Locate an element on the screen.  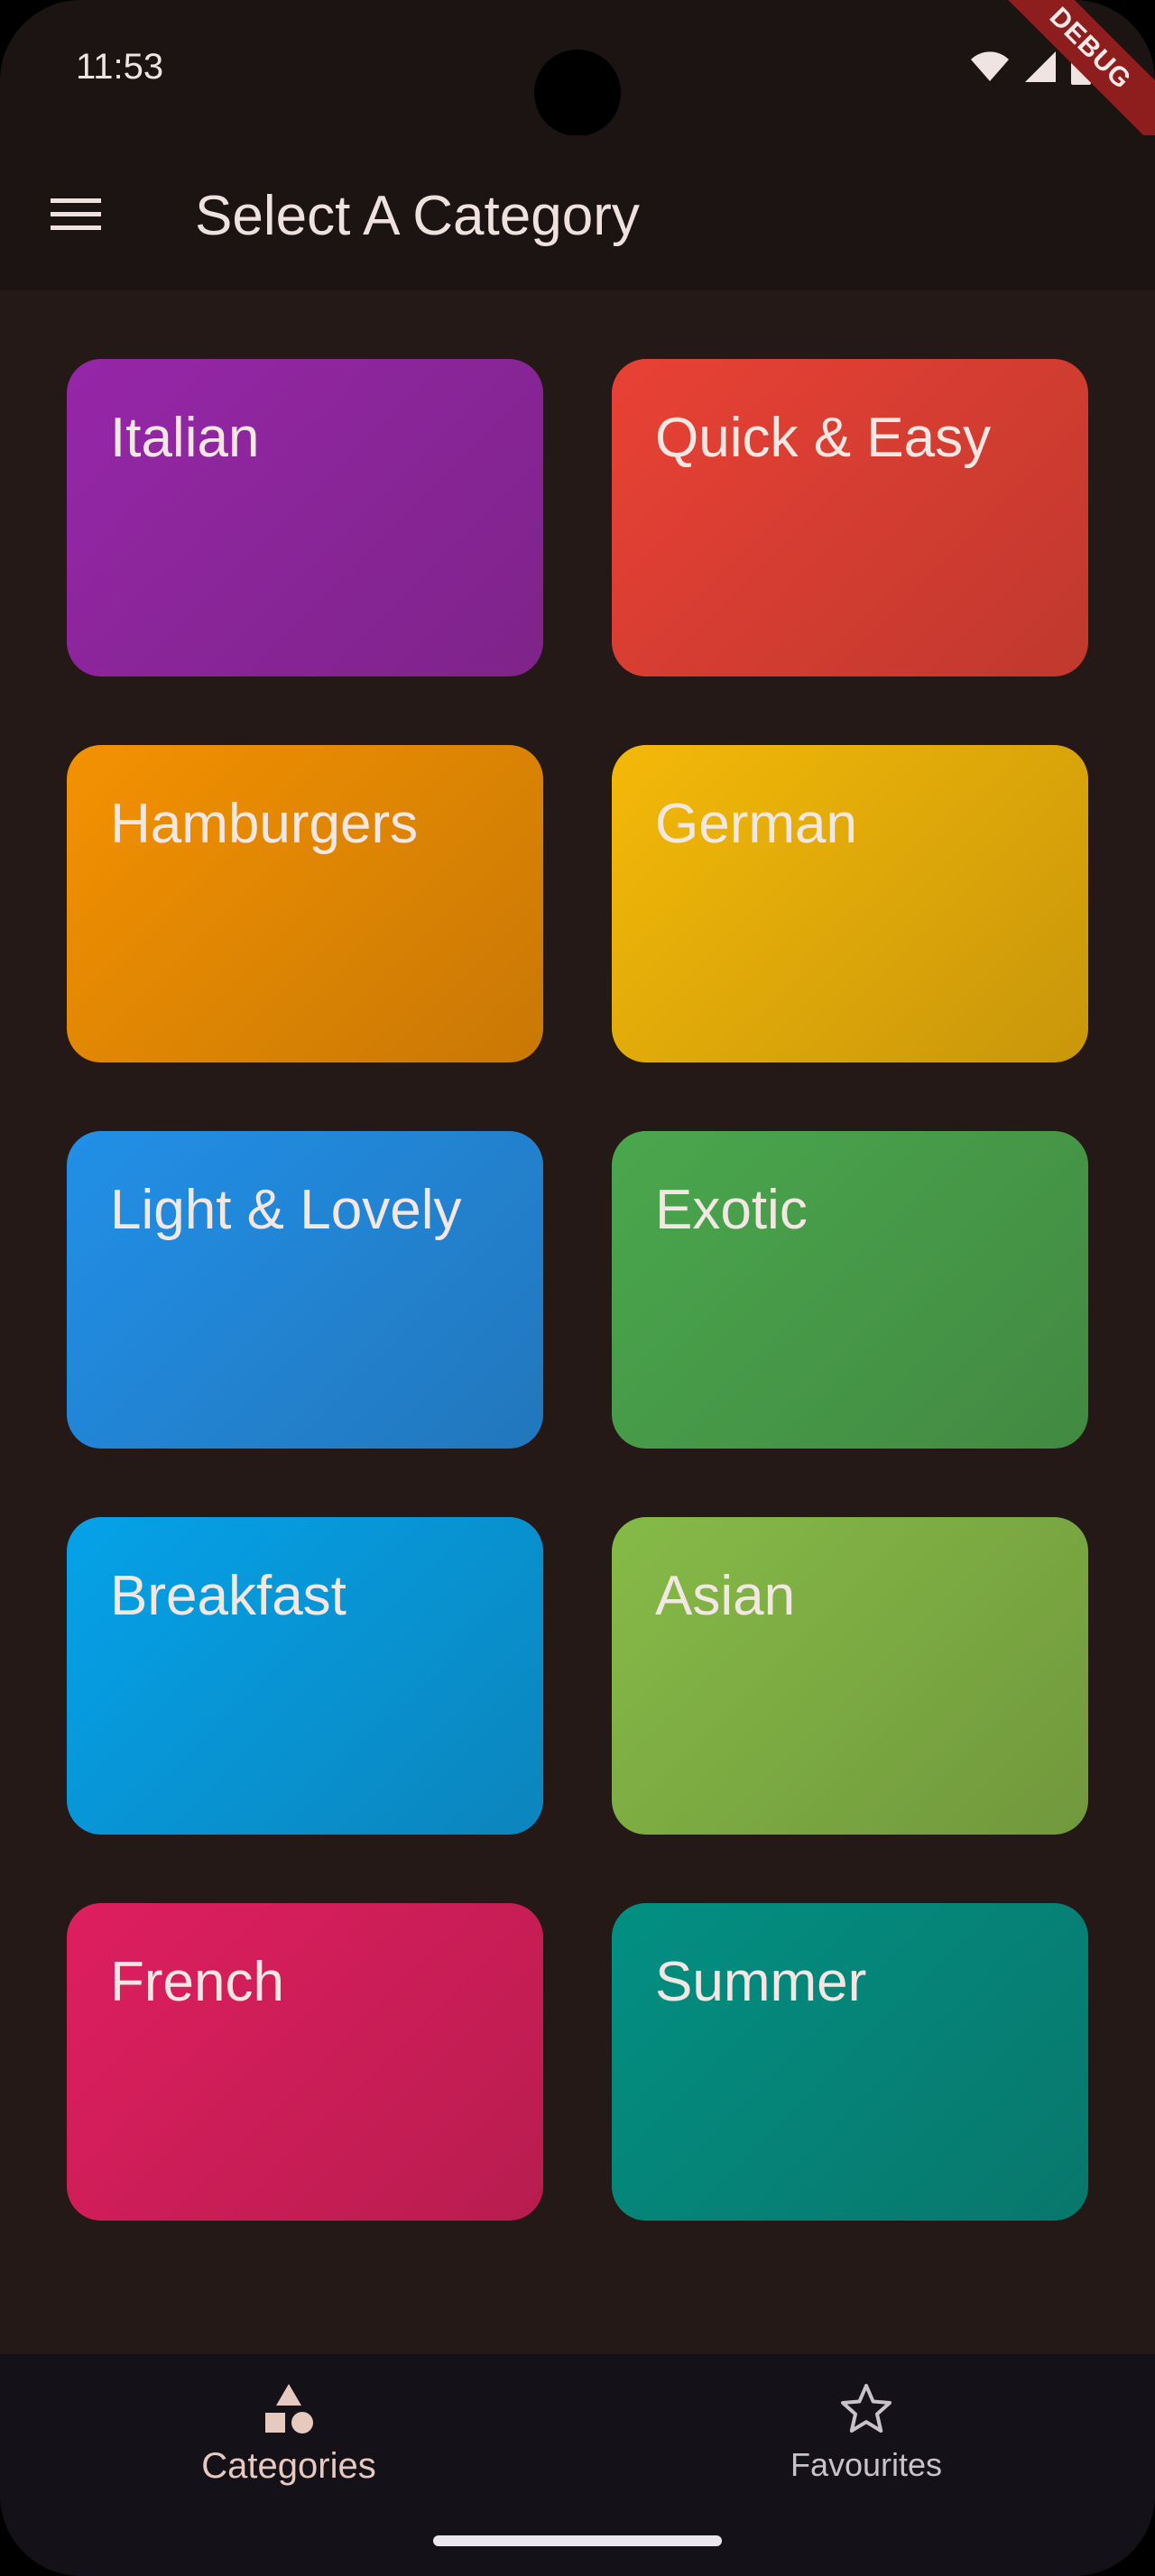
category-label: Asian is located at coordinates (725, 1596).